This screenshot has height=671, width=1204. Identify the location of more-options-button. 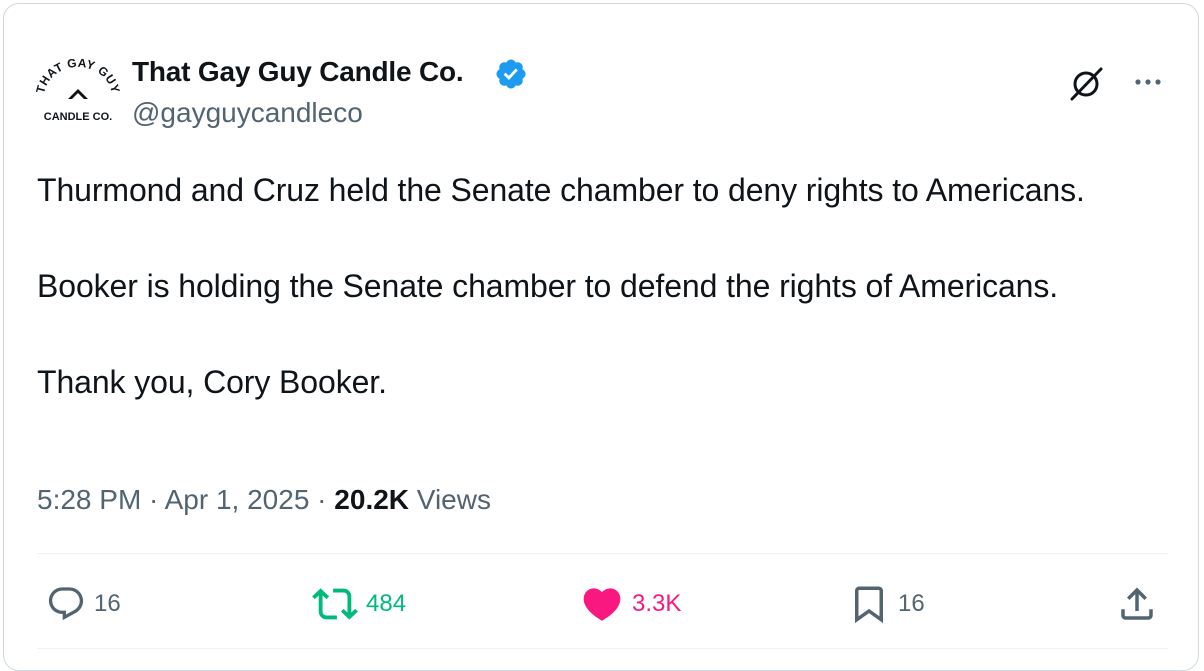
(1148, 83).